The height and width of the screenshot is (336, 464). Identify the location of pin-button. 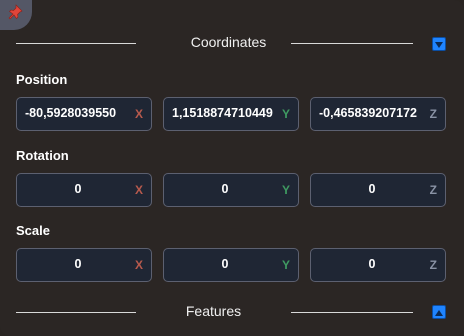
(16, 15).